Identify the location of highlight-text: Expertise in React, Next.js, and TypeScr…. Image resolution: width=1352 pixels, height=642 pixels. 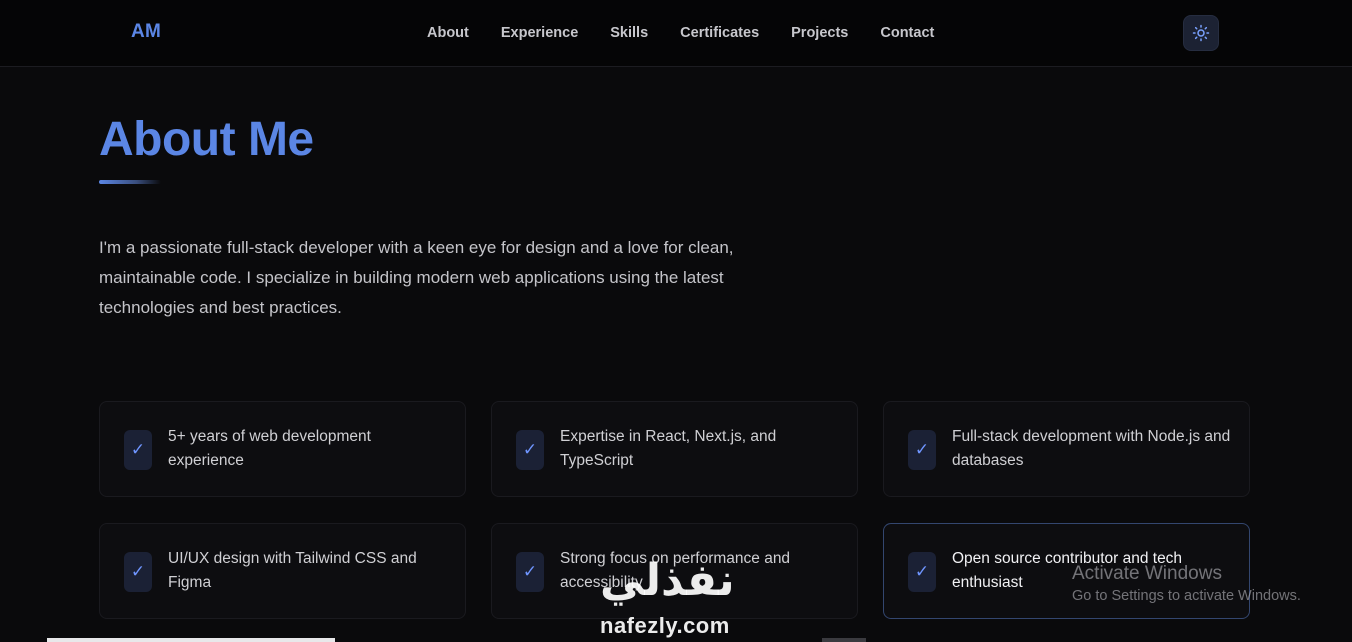
(668, 448).